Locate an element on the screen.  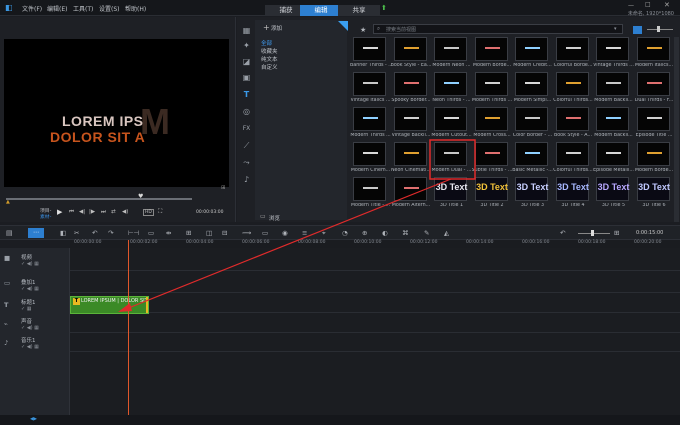
annotation-arrow-line is located at coordinates (288, 244).